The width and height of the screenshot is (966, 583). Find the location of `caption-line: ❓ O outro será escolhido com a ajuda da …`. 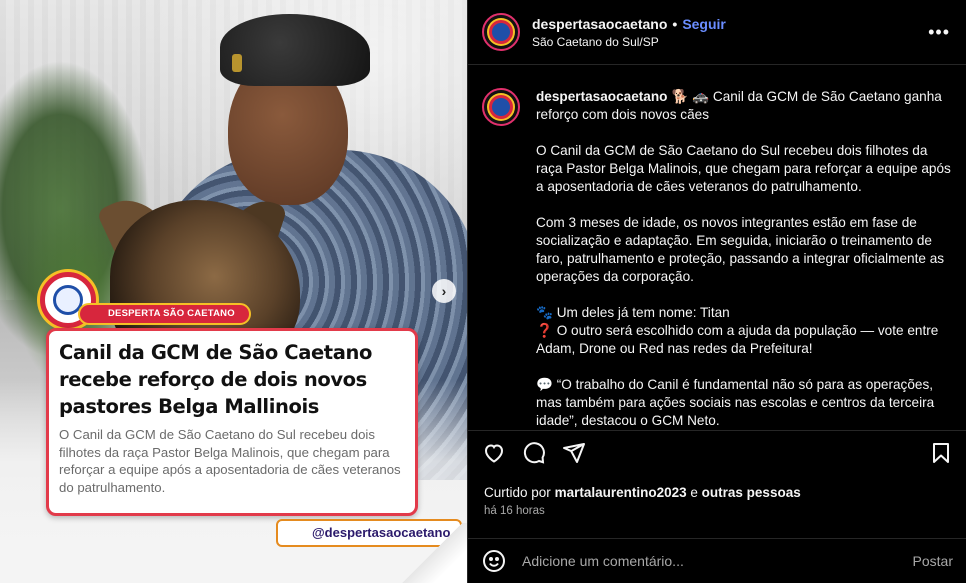

caption-line: ❓ O outro será escolhido com a ajuda da … is located at coordinates (737, 339).